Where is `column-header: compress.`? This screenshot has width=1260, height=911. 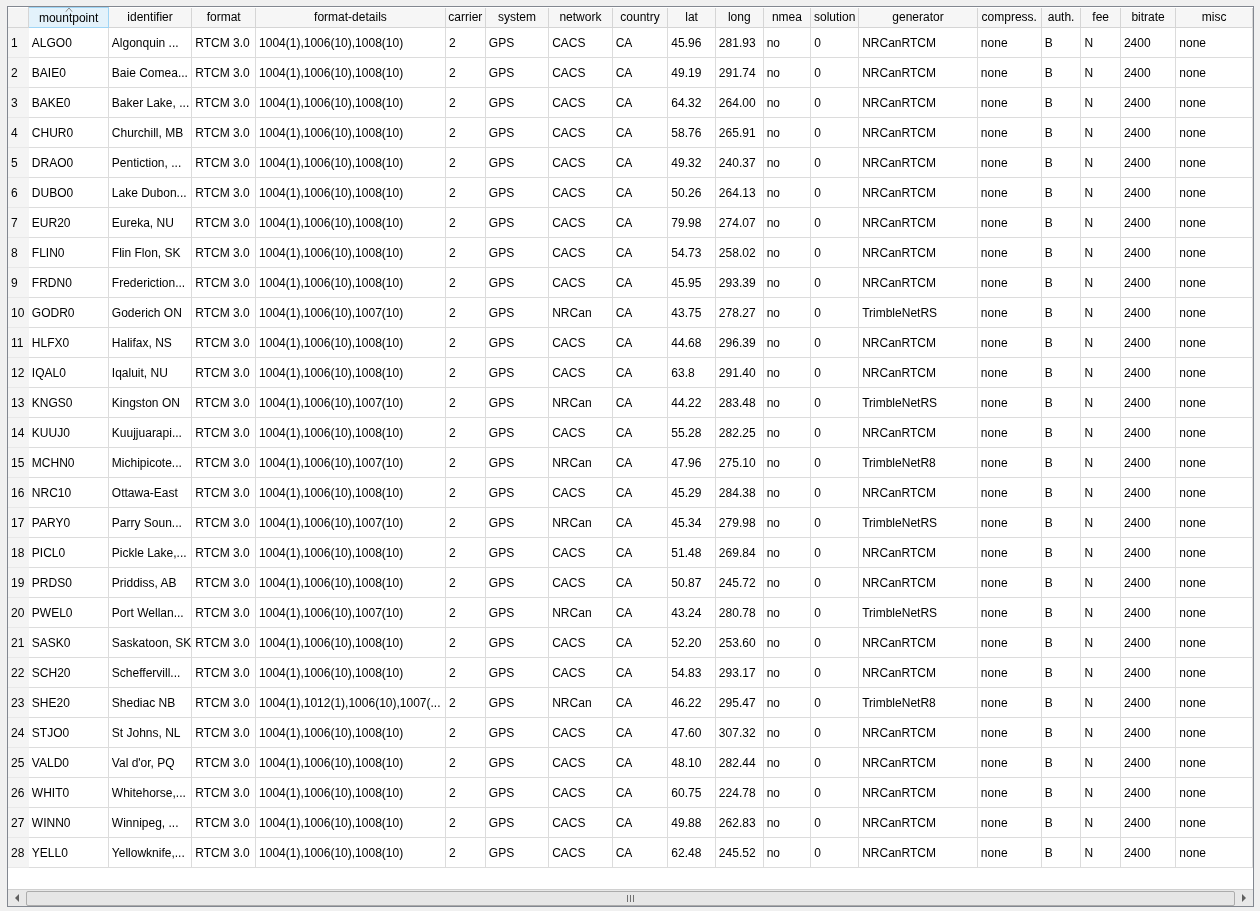
column-header: compress. is located at coordinates (1009, 17).